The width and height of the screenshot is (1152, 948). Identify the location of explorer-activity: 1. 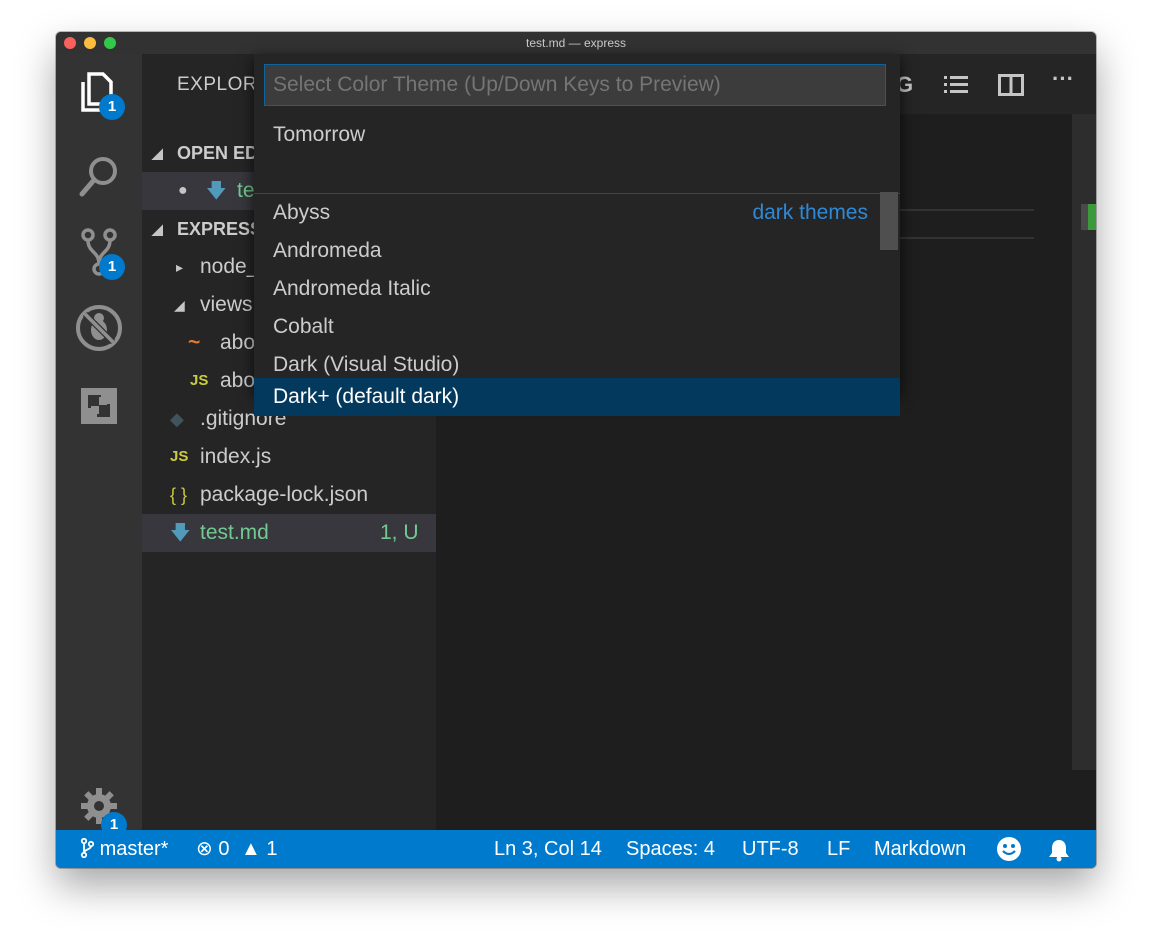
(99, 92).